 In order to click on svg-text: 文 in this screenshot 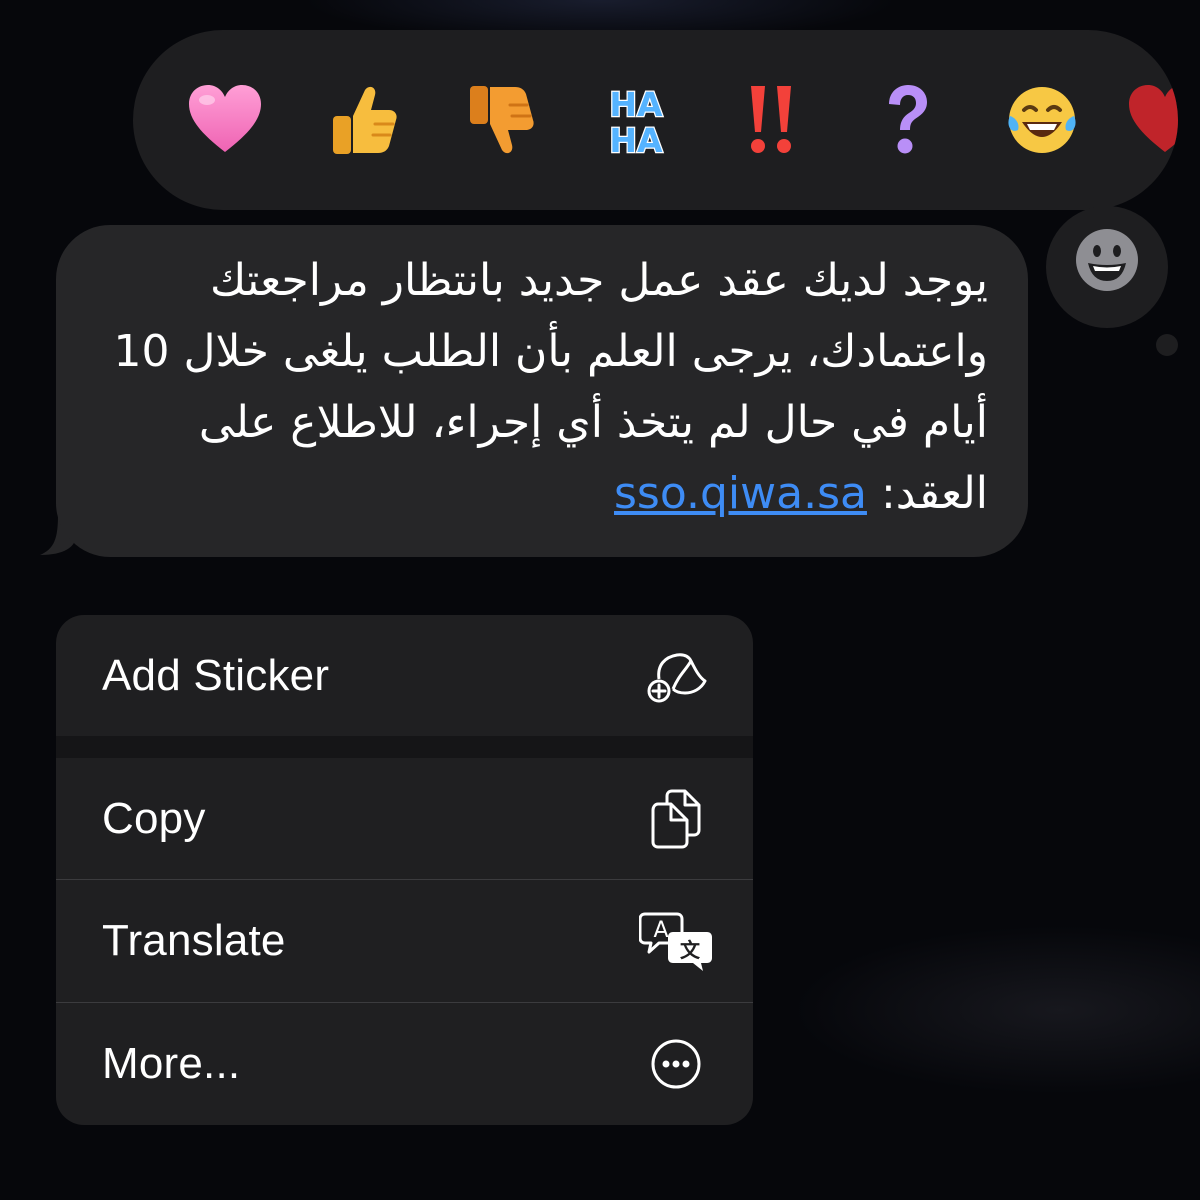, I will do `click(690, 950)`.